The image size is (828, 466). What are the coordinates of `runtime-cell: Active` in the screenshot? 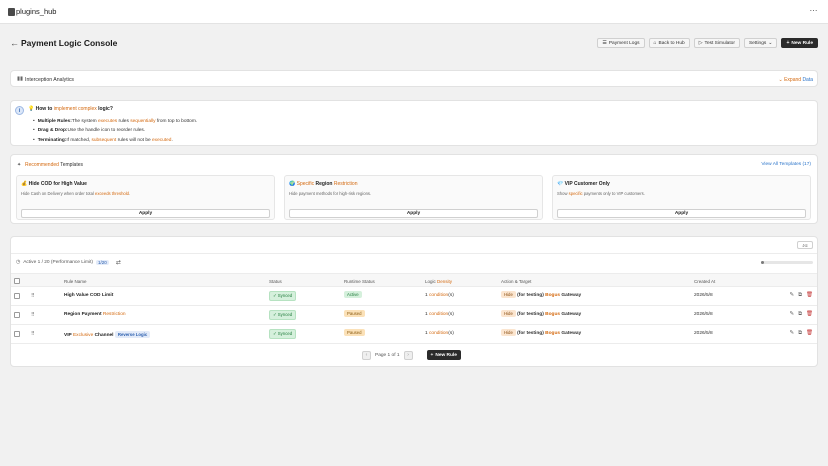 It's located at (353, 294).